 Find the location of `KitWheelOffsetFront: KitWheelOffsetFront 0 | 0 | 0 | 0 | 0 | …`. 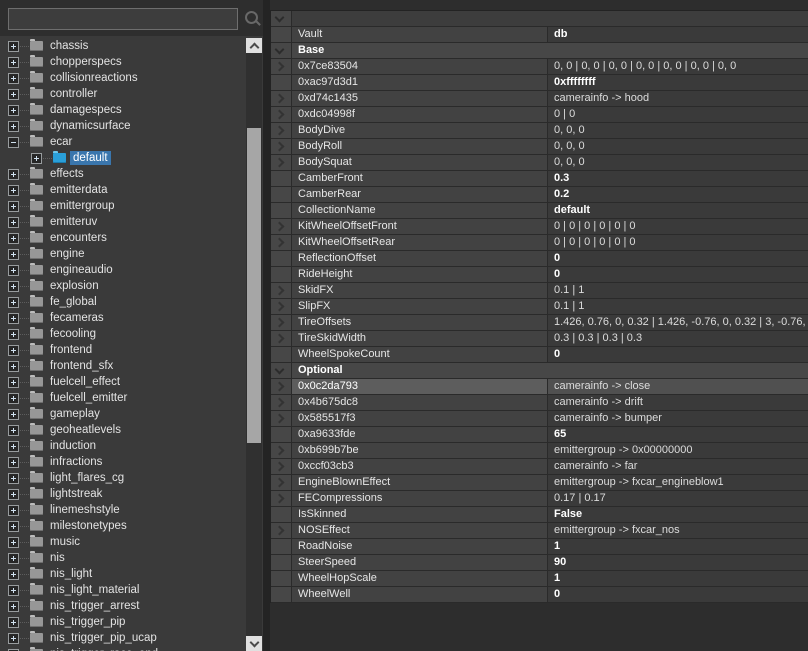

KitWheelOffsetFront: KitWheelOffsetFront 0 | 0 | 0 | 0 | 0 | … is located at coordinates (539, 227).